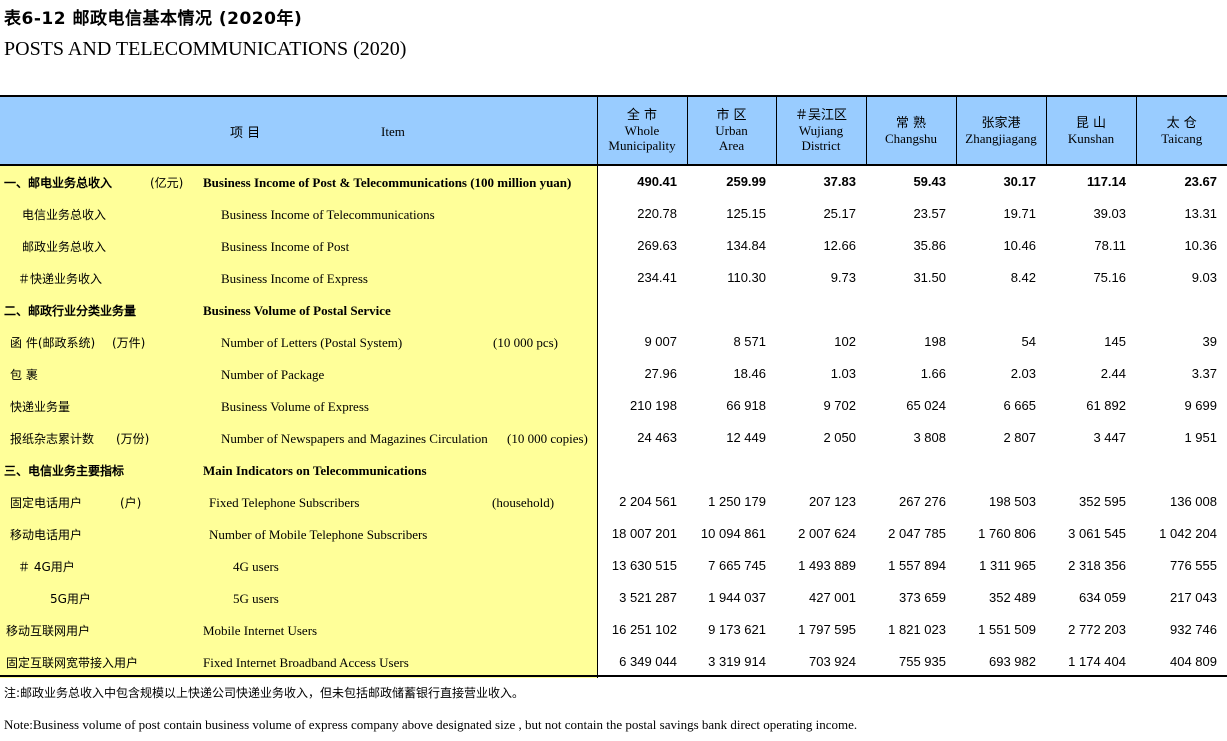  I want to click on row-label-cell: ＃ 4G用户 4G users, so click(299, 565).